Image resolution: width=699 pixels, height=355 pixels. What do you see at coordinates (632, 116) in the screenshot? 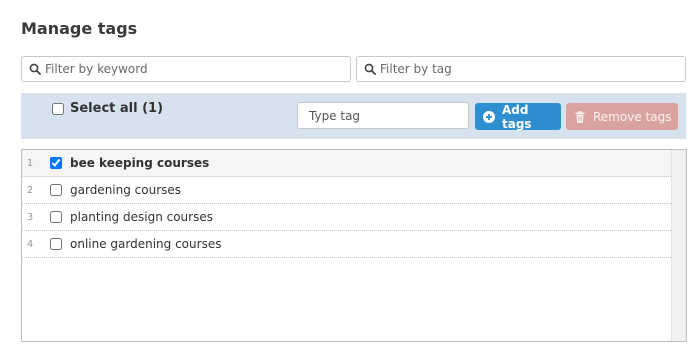
I see `remove-tags-label: Remove tags` at bounding box center [632, 116].